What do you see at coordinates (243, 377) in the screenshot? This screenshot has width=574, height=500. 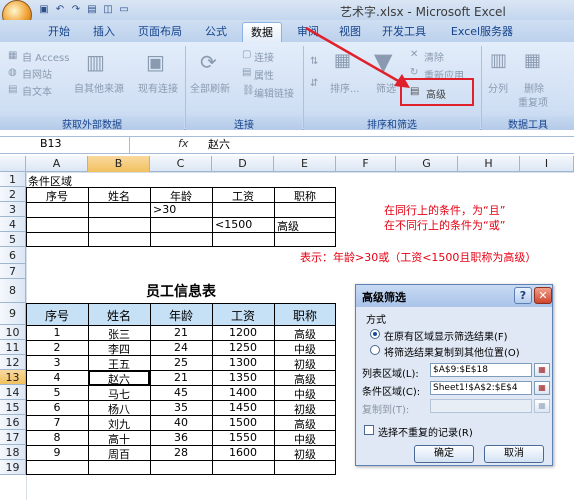 I see `table-cell: 1350` at bounding box center [243, 377].